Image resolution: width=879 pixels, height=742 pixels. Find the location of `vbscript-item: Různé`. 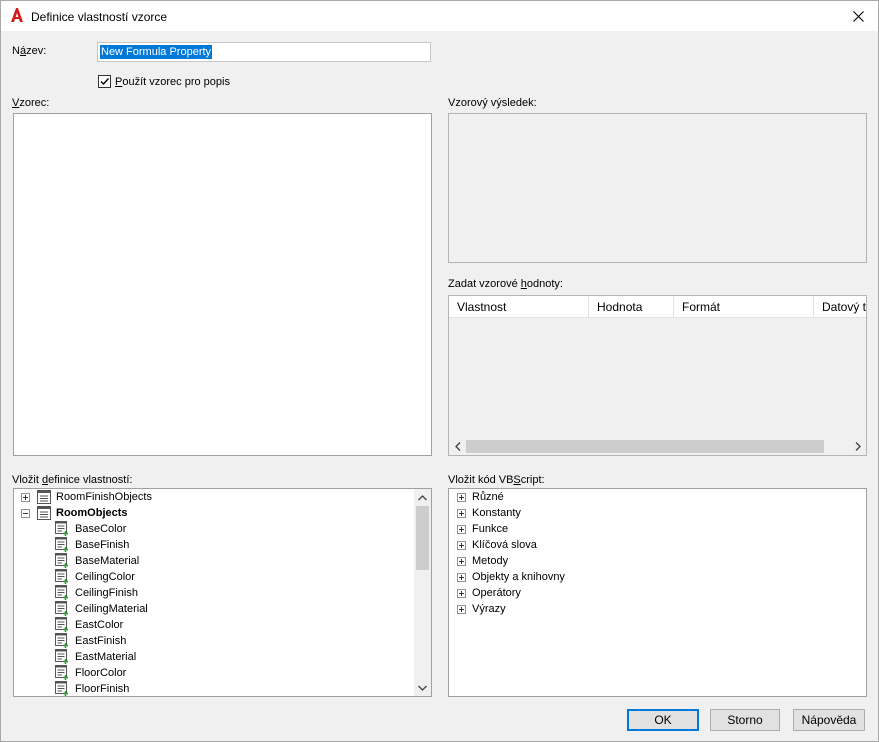

vbscript-item: Různé is located at coordinates (649, 497).